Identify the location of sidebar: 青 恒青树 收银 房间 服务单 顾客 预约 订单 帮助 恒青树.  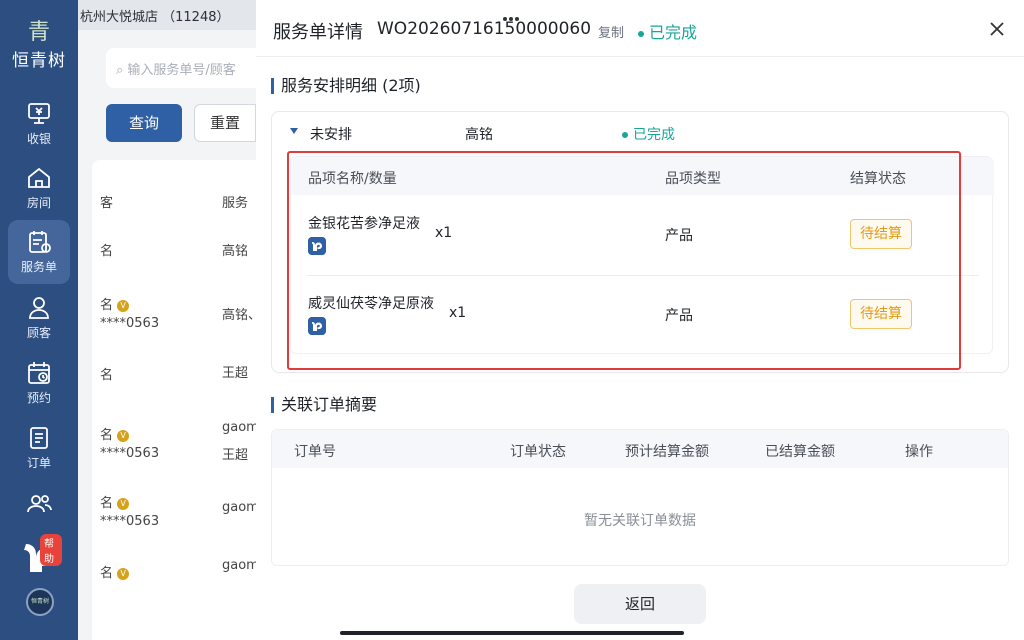
(39, 320).